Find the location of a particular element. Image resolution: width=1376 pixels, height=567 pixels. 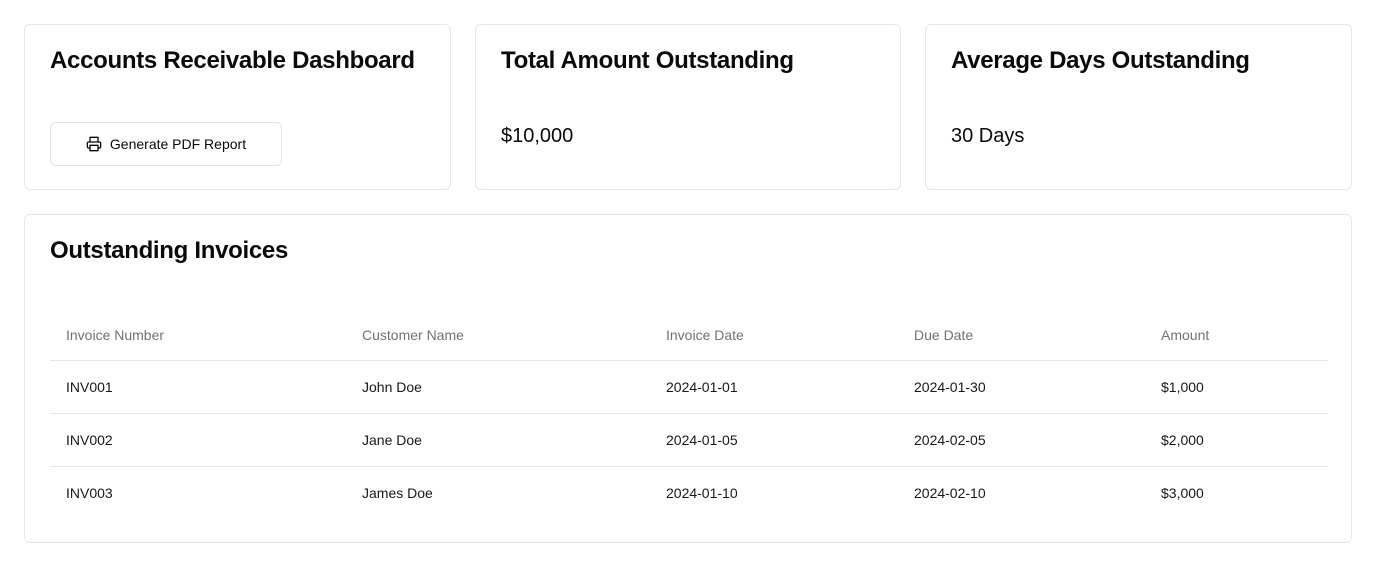

cell-due-date: 2024-02-05 is located at coordinates (1021, 439).